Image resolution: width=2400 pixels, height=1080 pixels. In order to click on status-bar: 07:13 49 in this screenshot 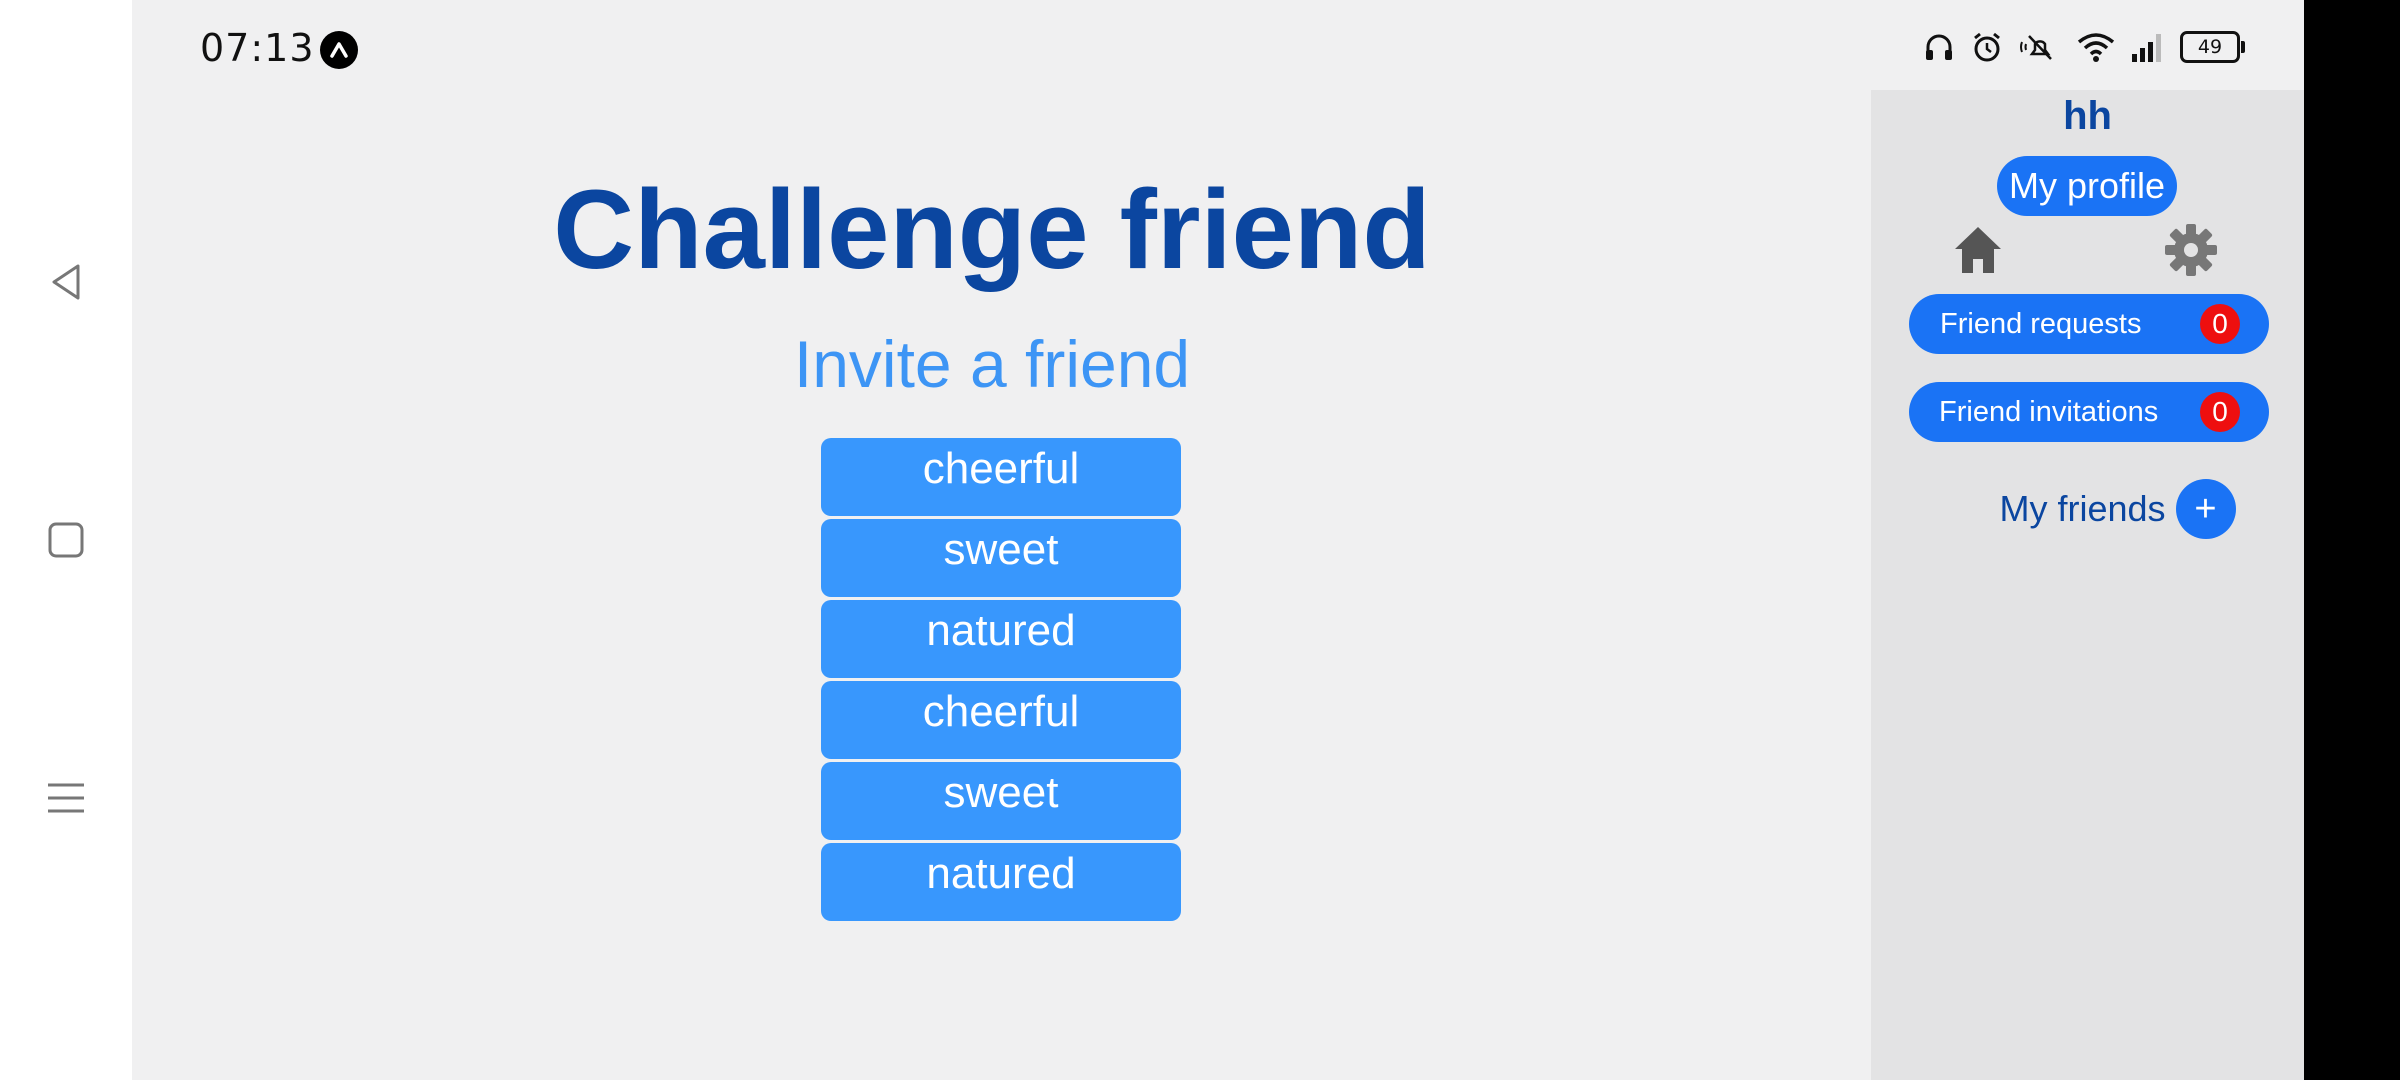, I will do `click(1218, 45)`.